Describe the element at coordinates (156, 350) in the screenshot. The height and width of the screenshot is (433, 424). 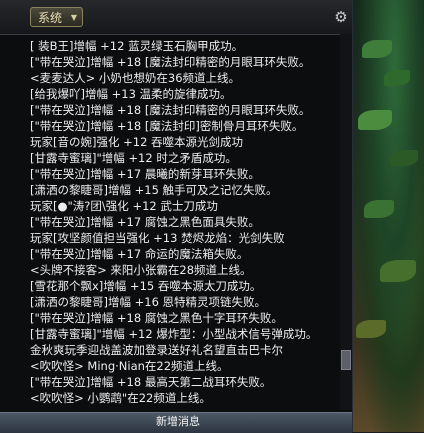
I see `chat-message: 金秋爽玩季迎战盖波加登录送好礼名望直击巴卡尔` at that location.